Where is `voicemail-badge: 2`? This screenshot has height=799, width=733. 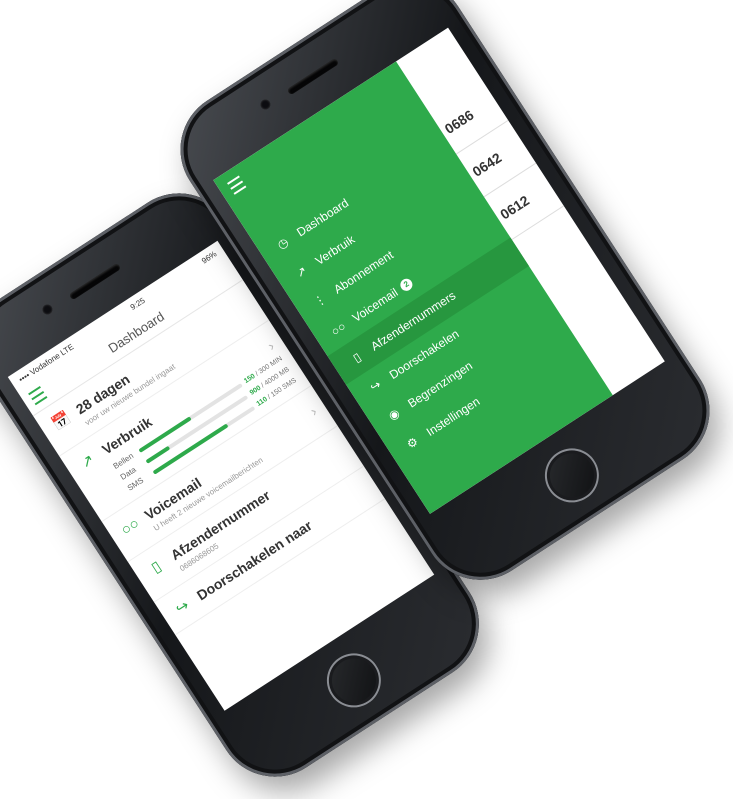
voicemail-badge: 2 is located at coordinates (406, 284).